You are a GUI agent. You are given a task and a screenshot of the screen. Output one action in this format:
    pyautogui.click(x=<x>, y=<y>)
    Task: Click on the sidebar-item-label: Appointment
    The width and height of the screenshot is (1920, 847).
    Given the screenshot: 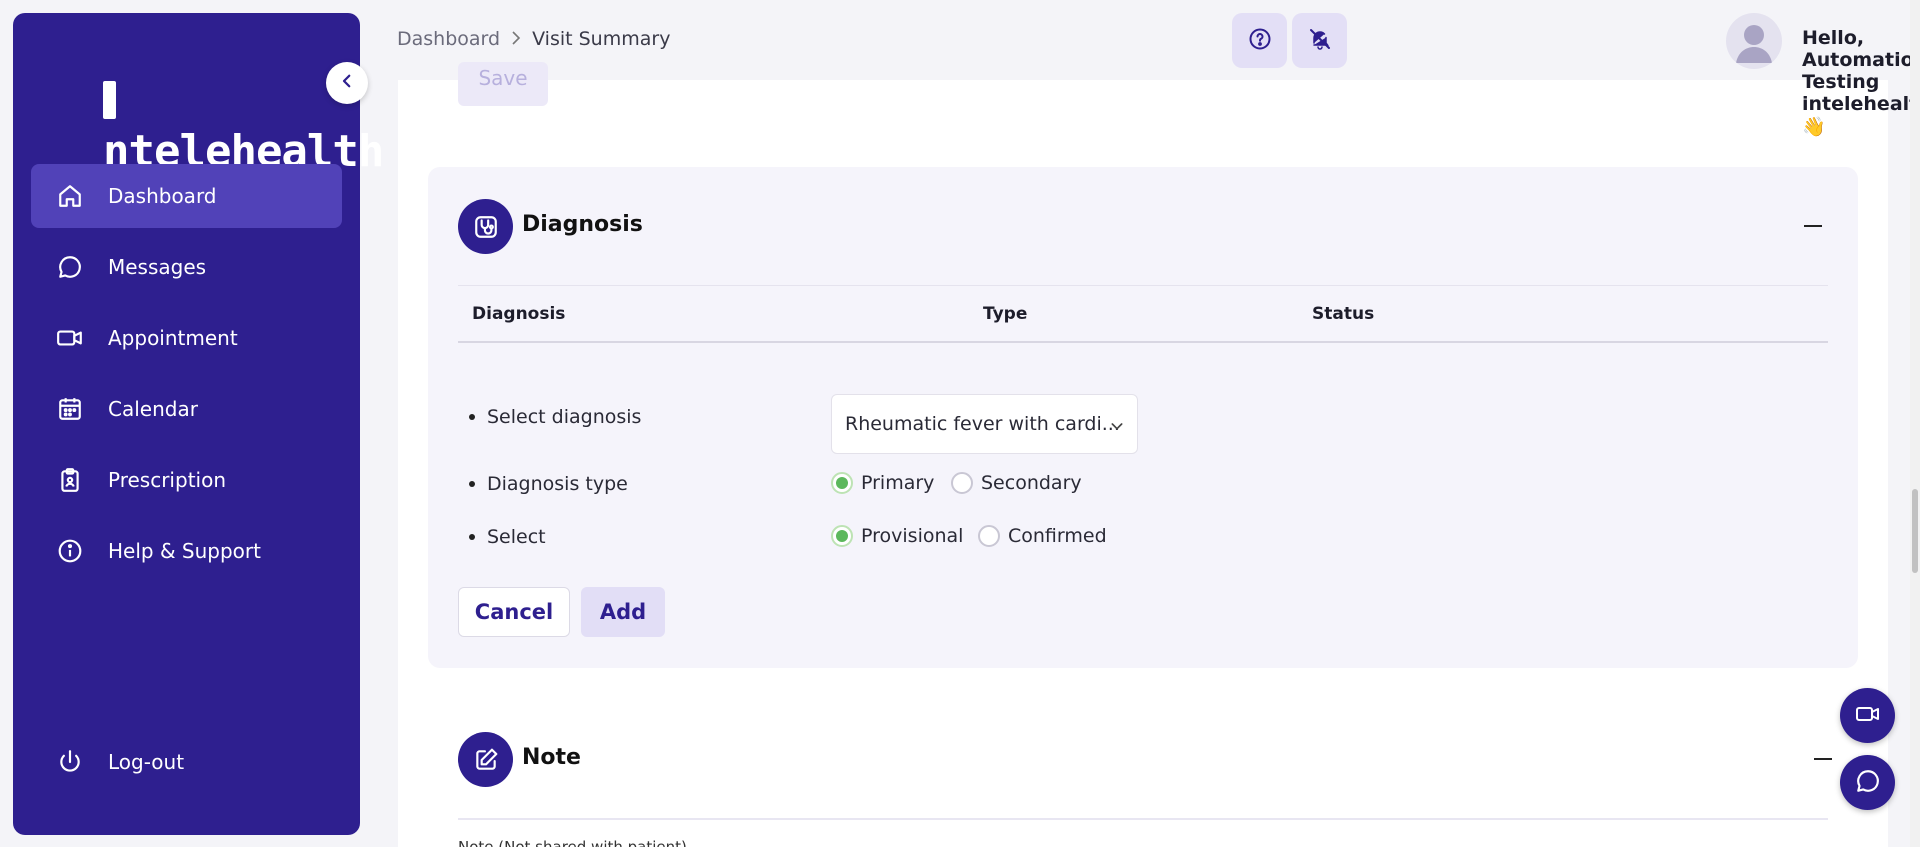 What is the action you would take?
    pyautogui.click(x=173, y=338)
    